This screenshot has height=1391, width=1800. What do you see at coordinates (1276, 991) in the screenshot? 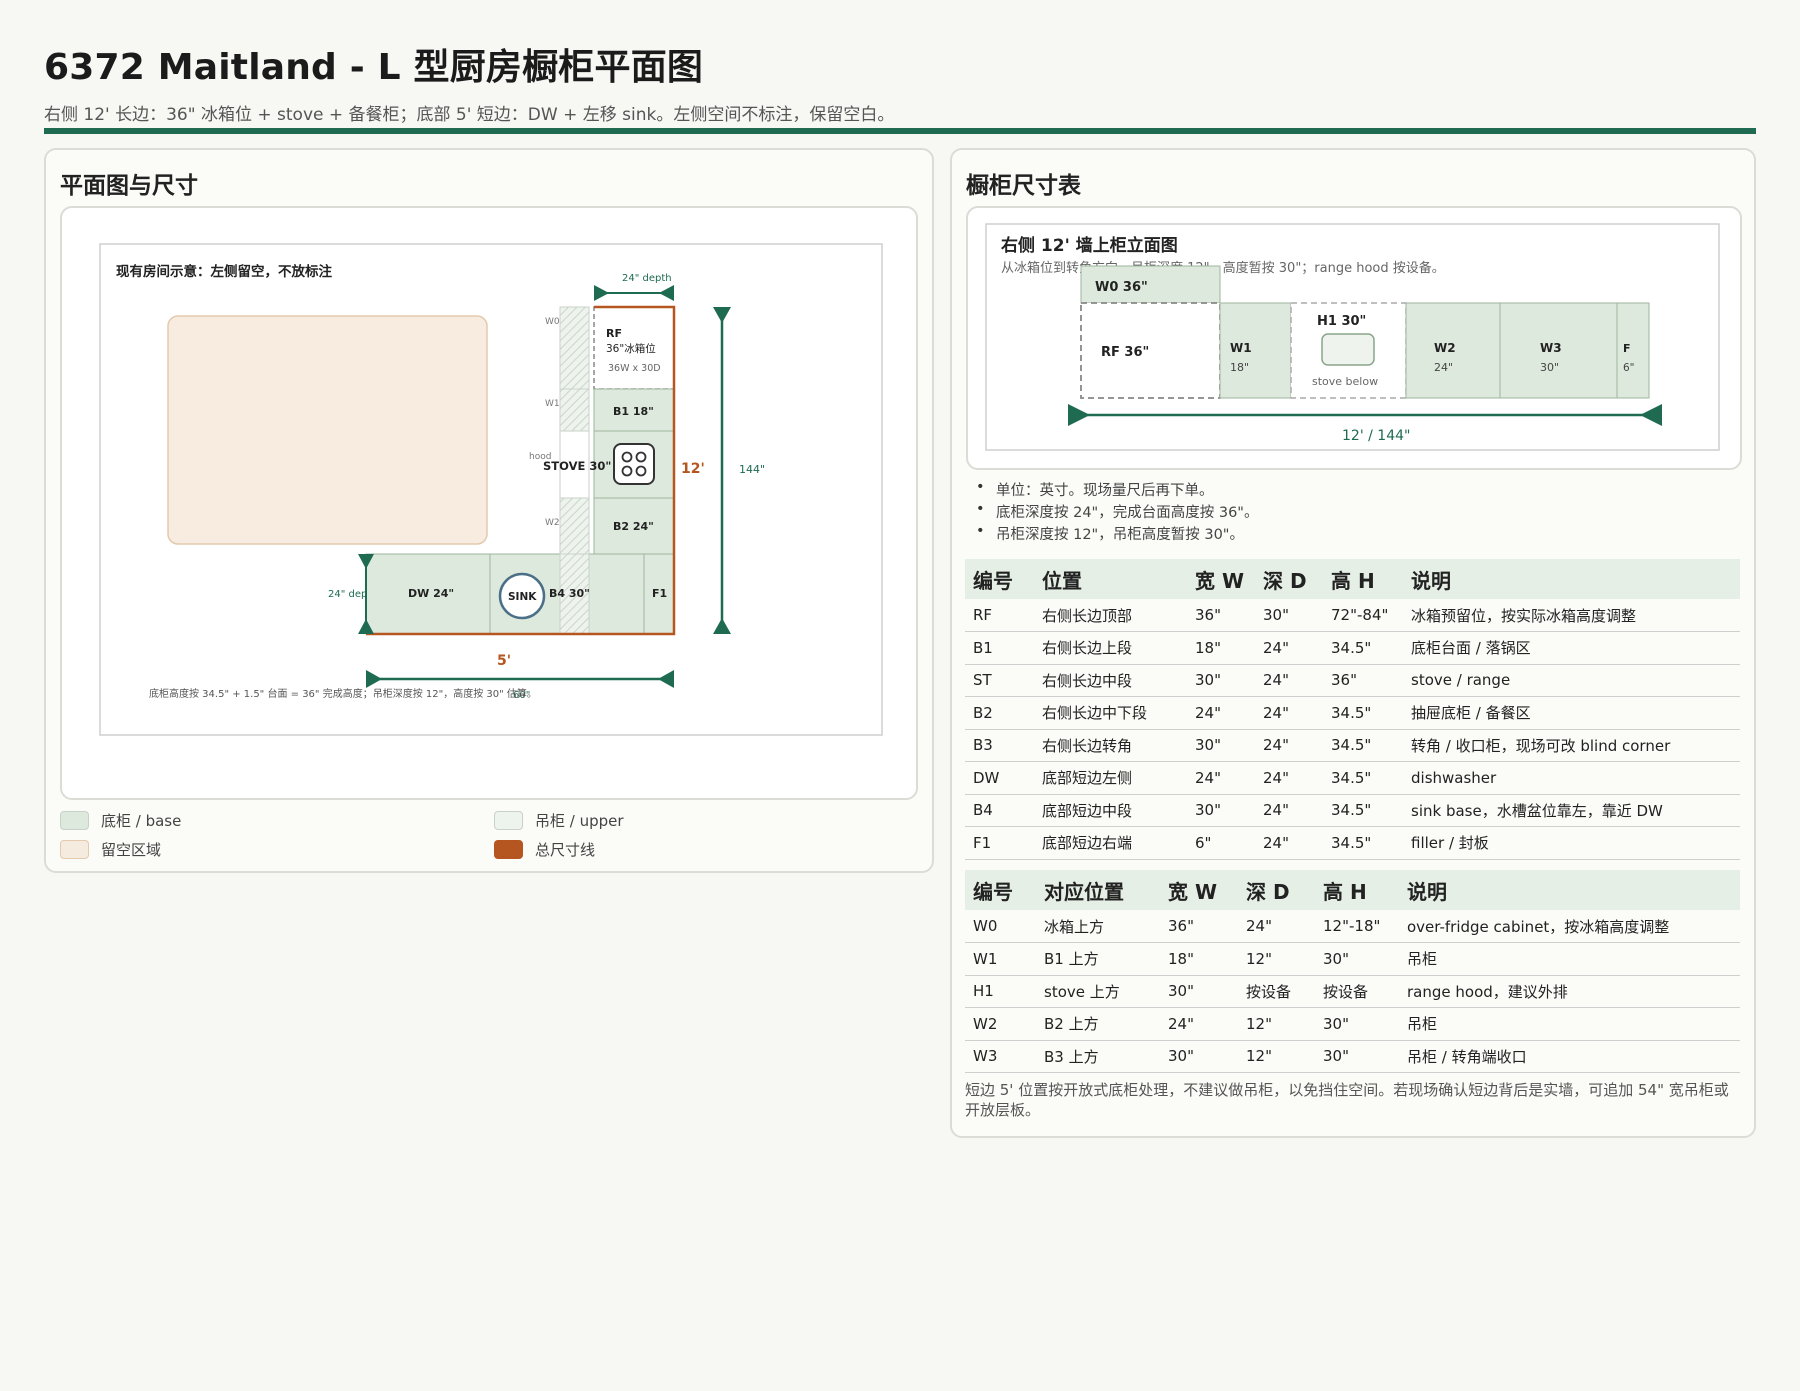
I see `cell: 按设备` at bounding box center [1276, 991].